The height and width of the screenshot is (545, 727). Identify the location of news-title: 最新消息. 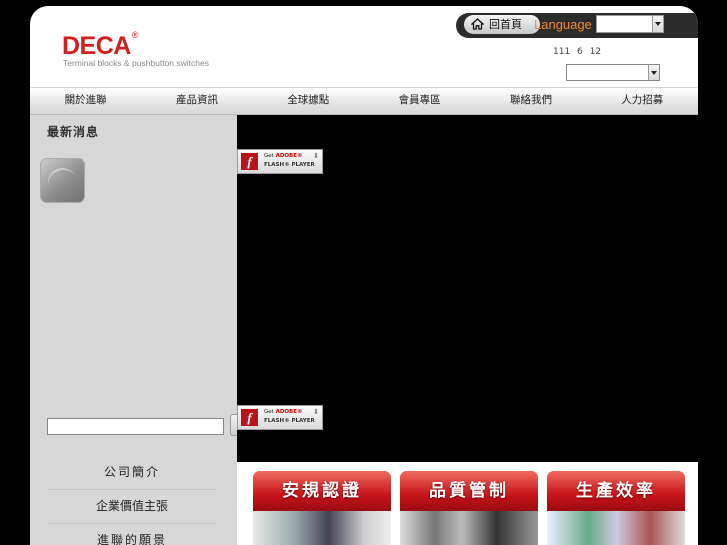
(73, 132).